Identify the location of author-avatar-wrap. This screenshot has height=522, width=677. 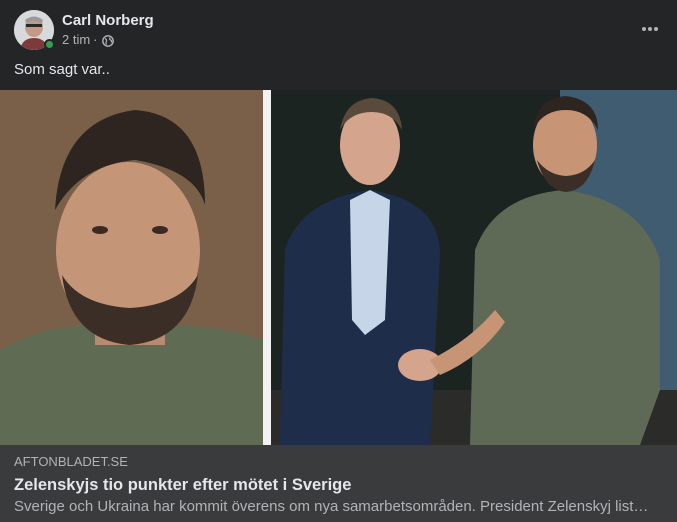
(34, 30).